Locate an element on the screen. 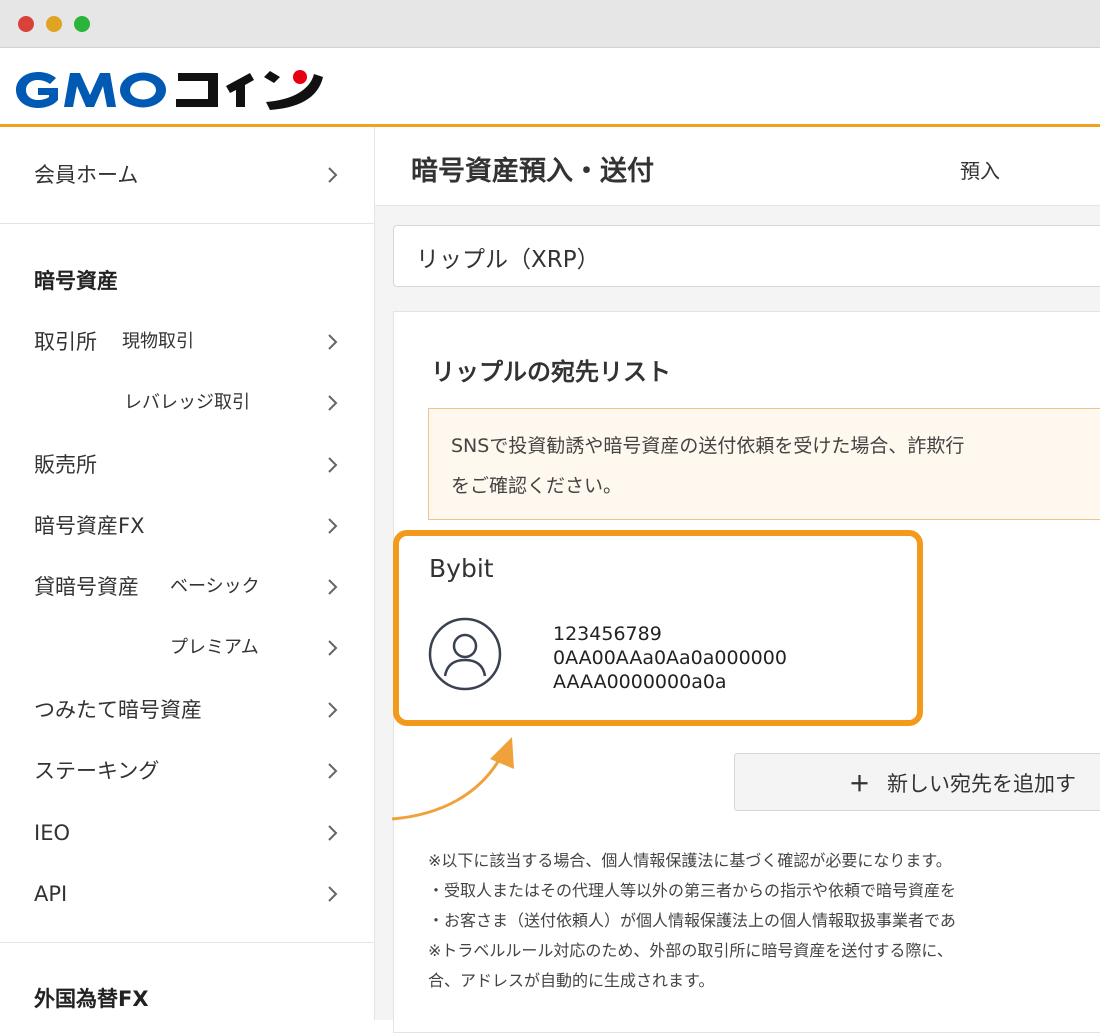 This screenshot has height=1033, width=1100. sidebar-item-tsumitate: つみたて暗号資産 is located at coordinates (187, 710).